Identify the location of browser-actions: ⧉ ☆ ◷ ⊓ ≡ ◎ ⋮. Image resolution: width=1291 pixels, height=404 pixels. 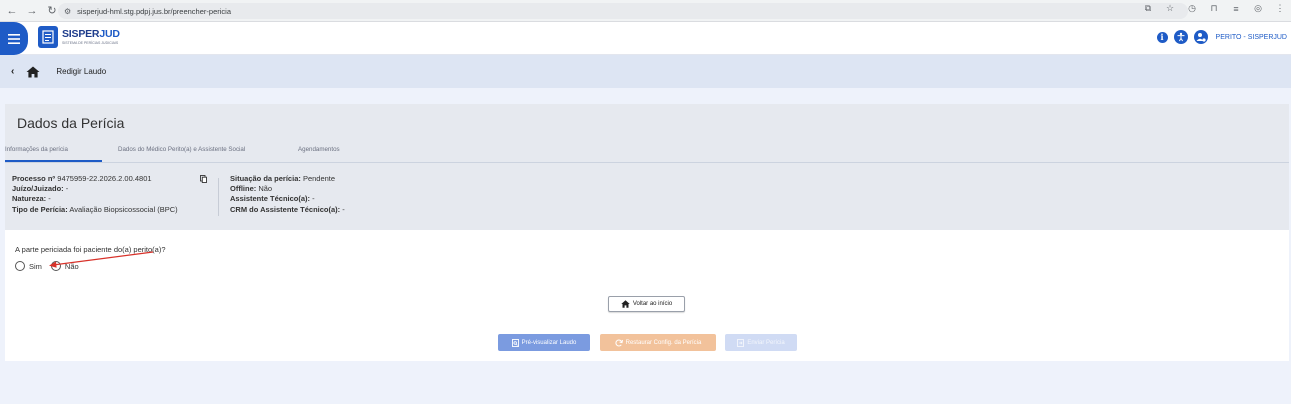
(1214, 8).